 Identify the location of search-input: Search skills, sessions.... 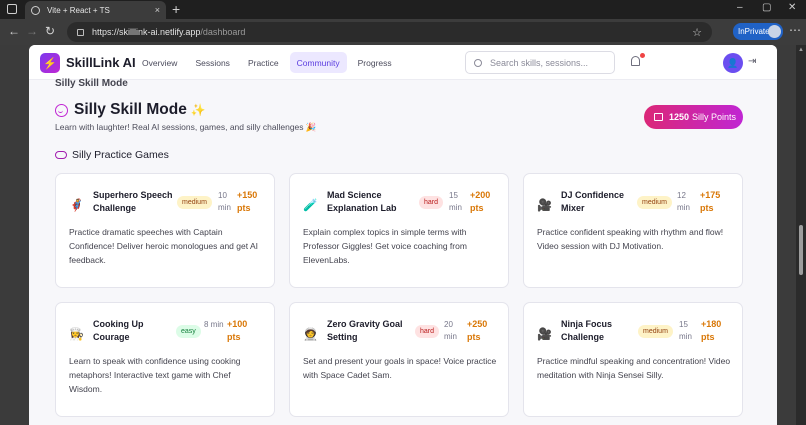
(540, 62).